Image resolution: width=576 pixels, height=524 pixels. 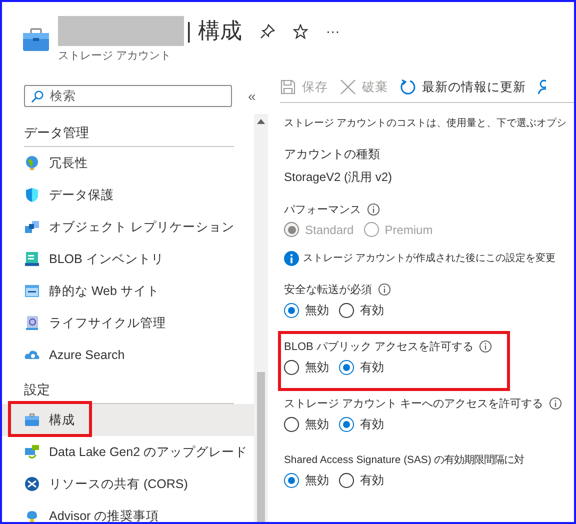 I want to click on sidebar-item: 静的な Web サイト, so click(x=128, y=291).